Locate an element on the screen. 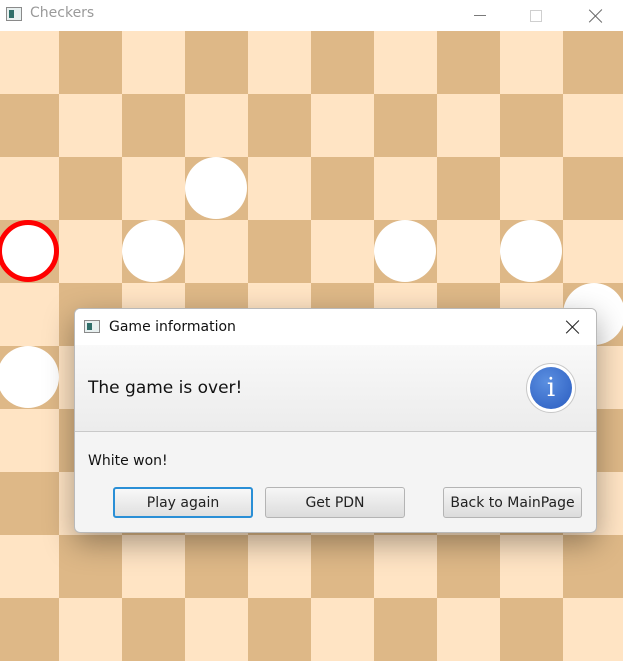 The image size is (623, 662). maximize-button is located at coordinates (536, 15).